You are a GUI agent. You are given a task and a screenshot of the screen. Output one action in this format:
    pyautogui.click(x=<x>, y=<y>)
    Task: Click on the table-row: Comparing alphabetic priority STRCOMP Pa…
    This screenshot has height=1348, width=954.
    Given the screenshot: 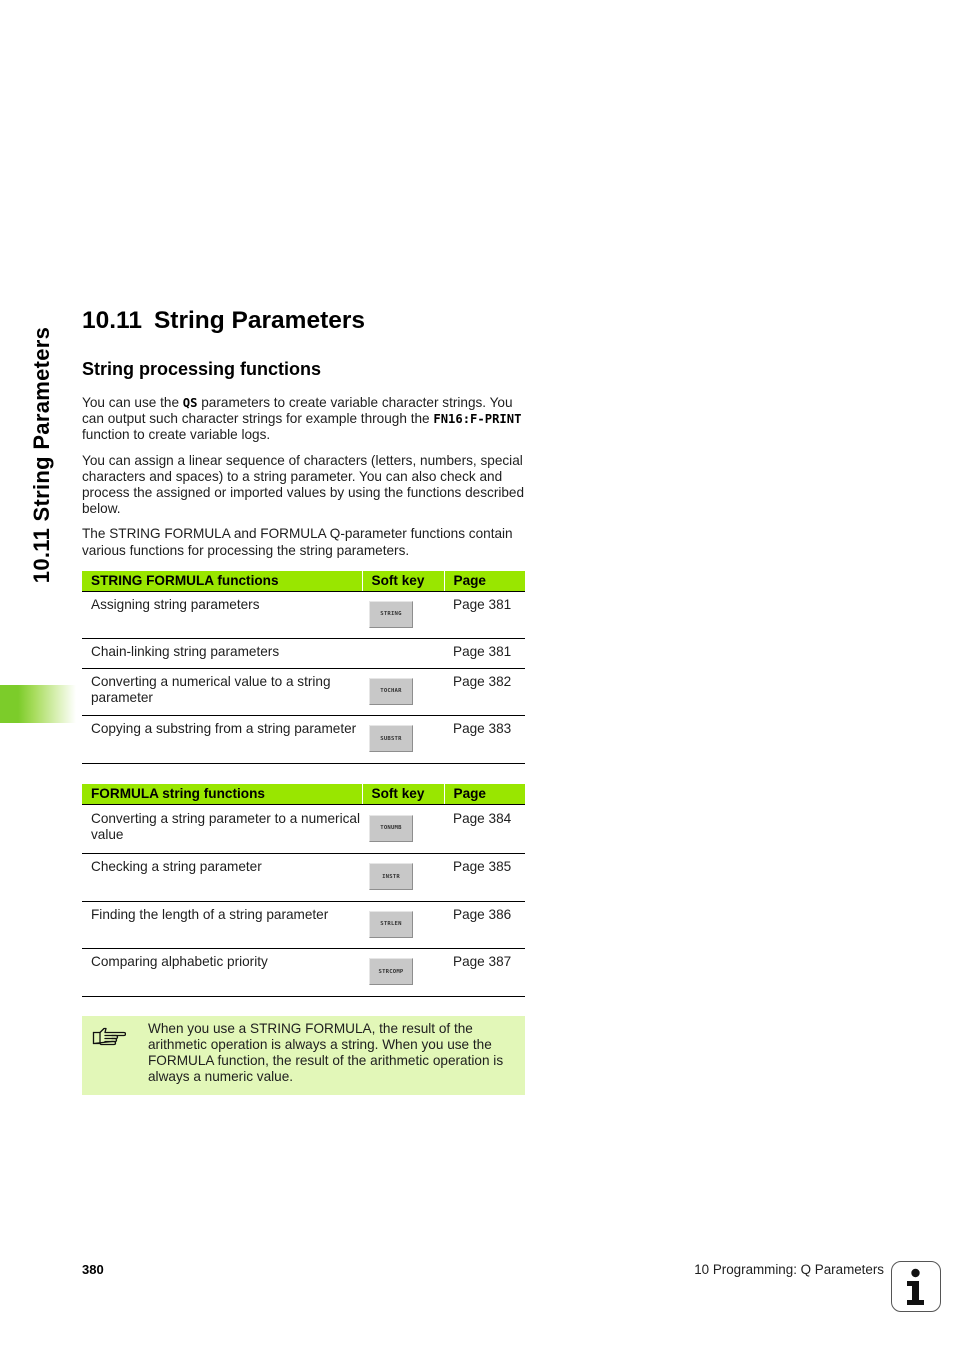 What is the action you would take?
    pyautogui.click(x=303, y=972)
    